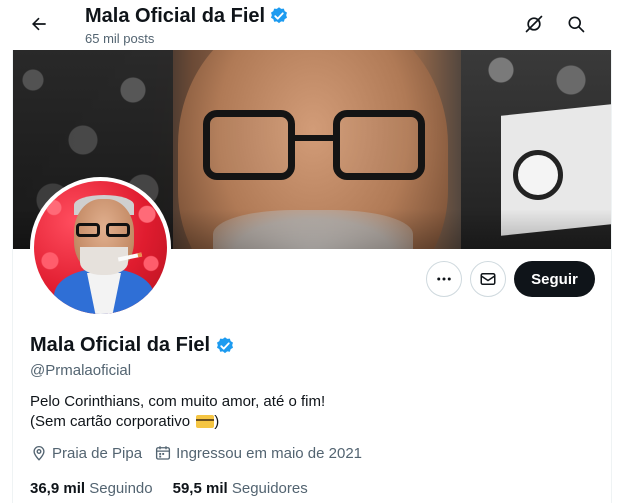  Describe the element at coordinates (200, 488) in the screenshot. I see `followers-count: 59,5 mil` at that location.